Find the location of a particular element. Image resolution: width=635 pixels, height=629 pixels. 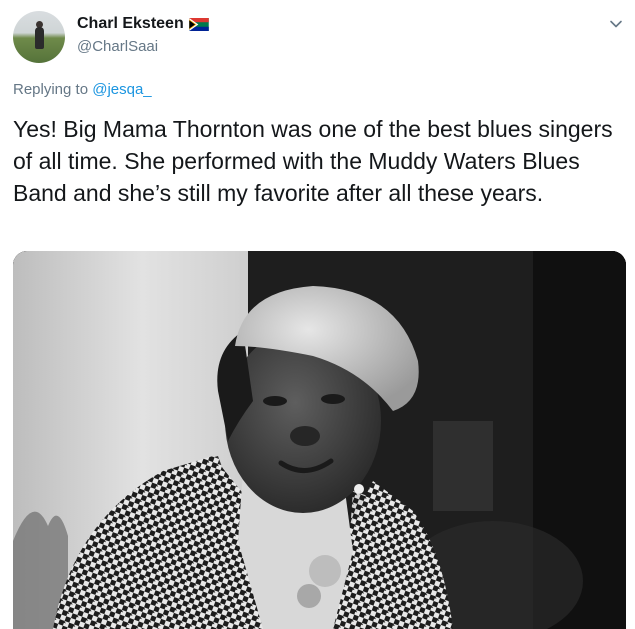

south-africa-flag-icon is located at coordinates (198, 24).